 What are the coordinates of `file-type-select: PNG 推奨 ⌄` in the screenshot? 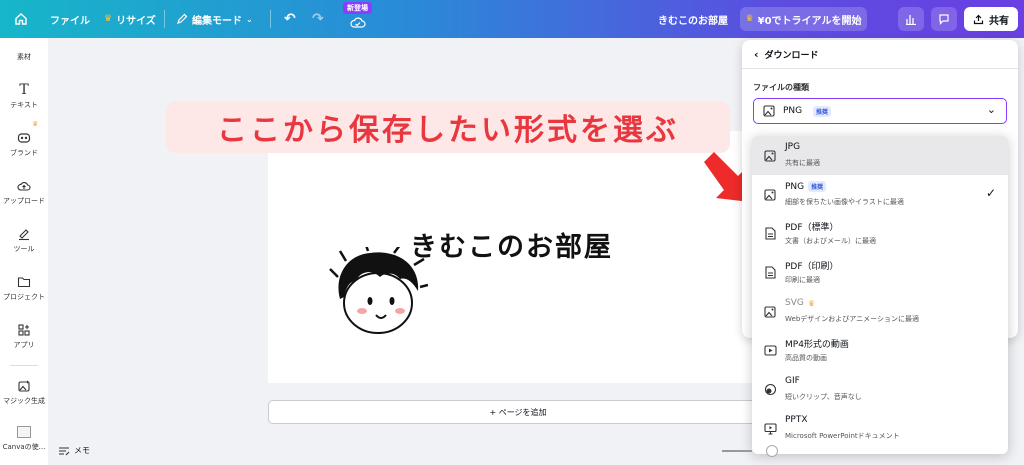 It's located at (880, 111).